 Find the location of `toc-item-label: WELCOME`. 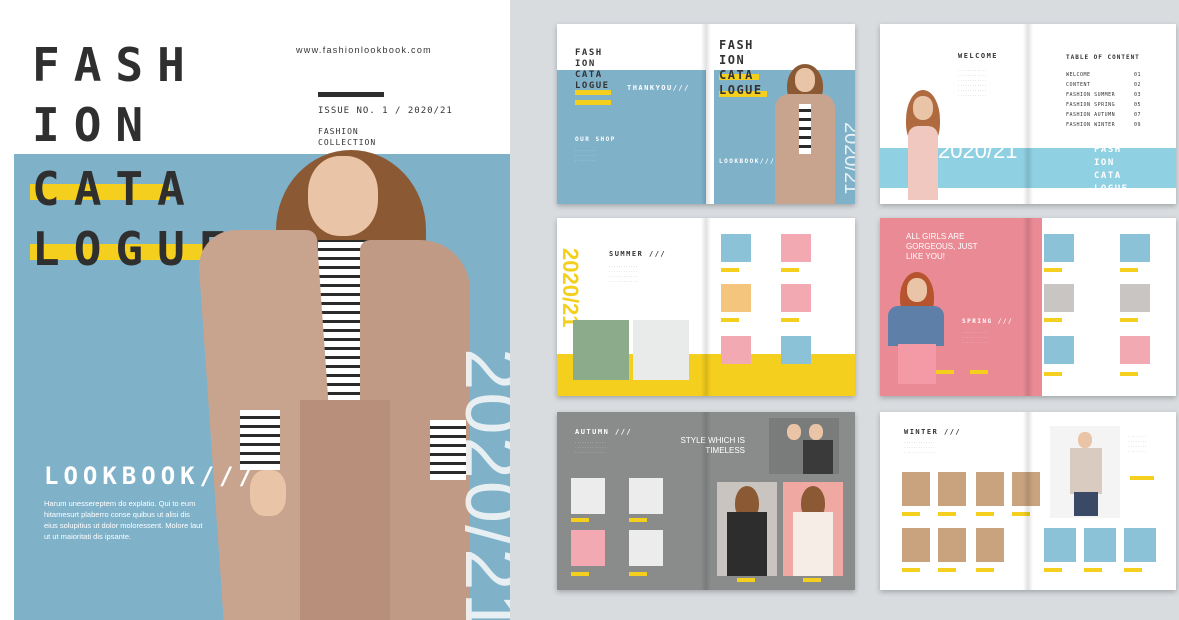

toc-item-label: WELCOME is located at coordinates (1078, 75).